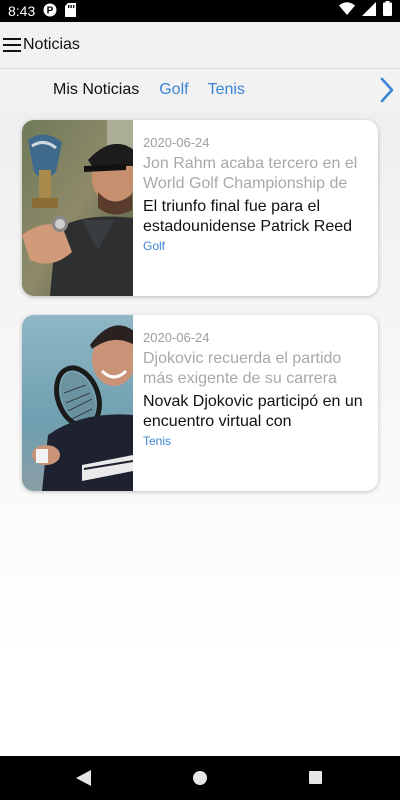 The image size is (400, 800). What do you see at coordinates (256, 246) in the screenshot?
I see `news-category-tag: Golf` at bounding box center [256, 246].